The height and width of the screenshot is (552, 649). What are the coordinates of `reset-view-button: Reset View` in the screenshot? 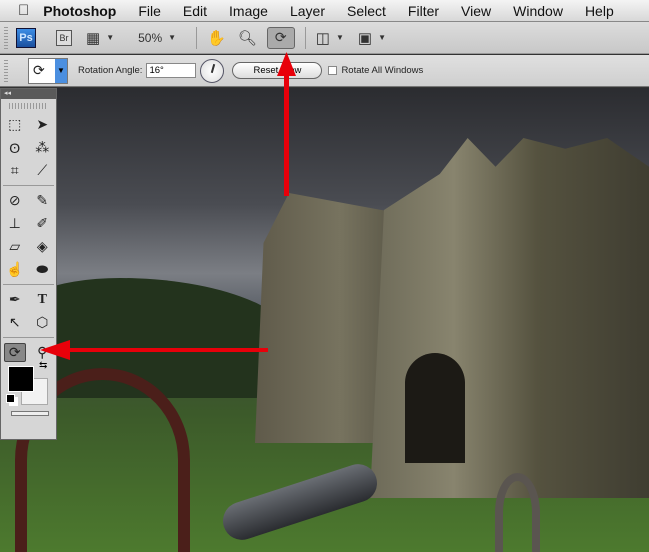 It's located at (277, 70).